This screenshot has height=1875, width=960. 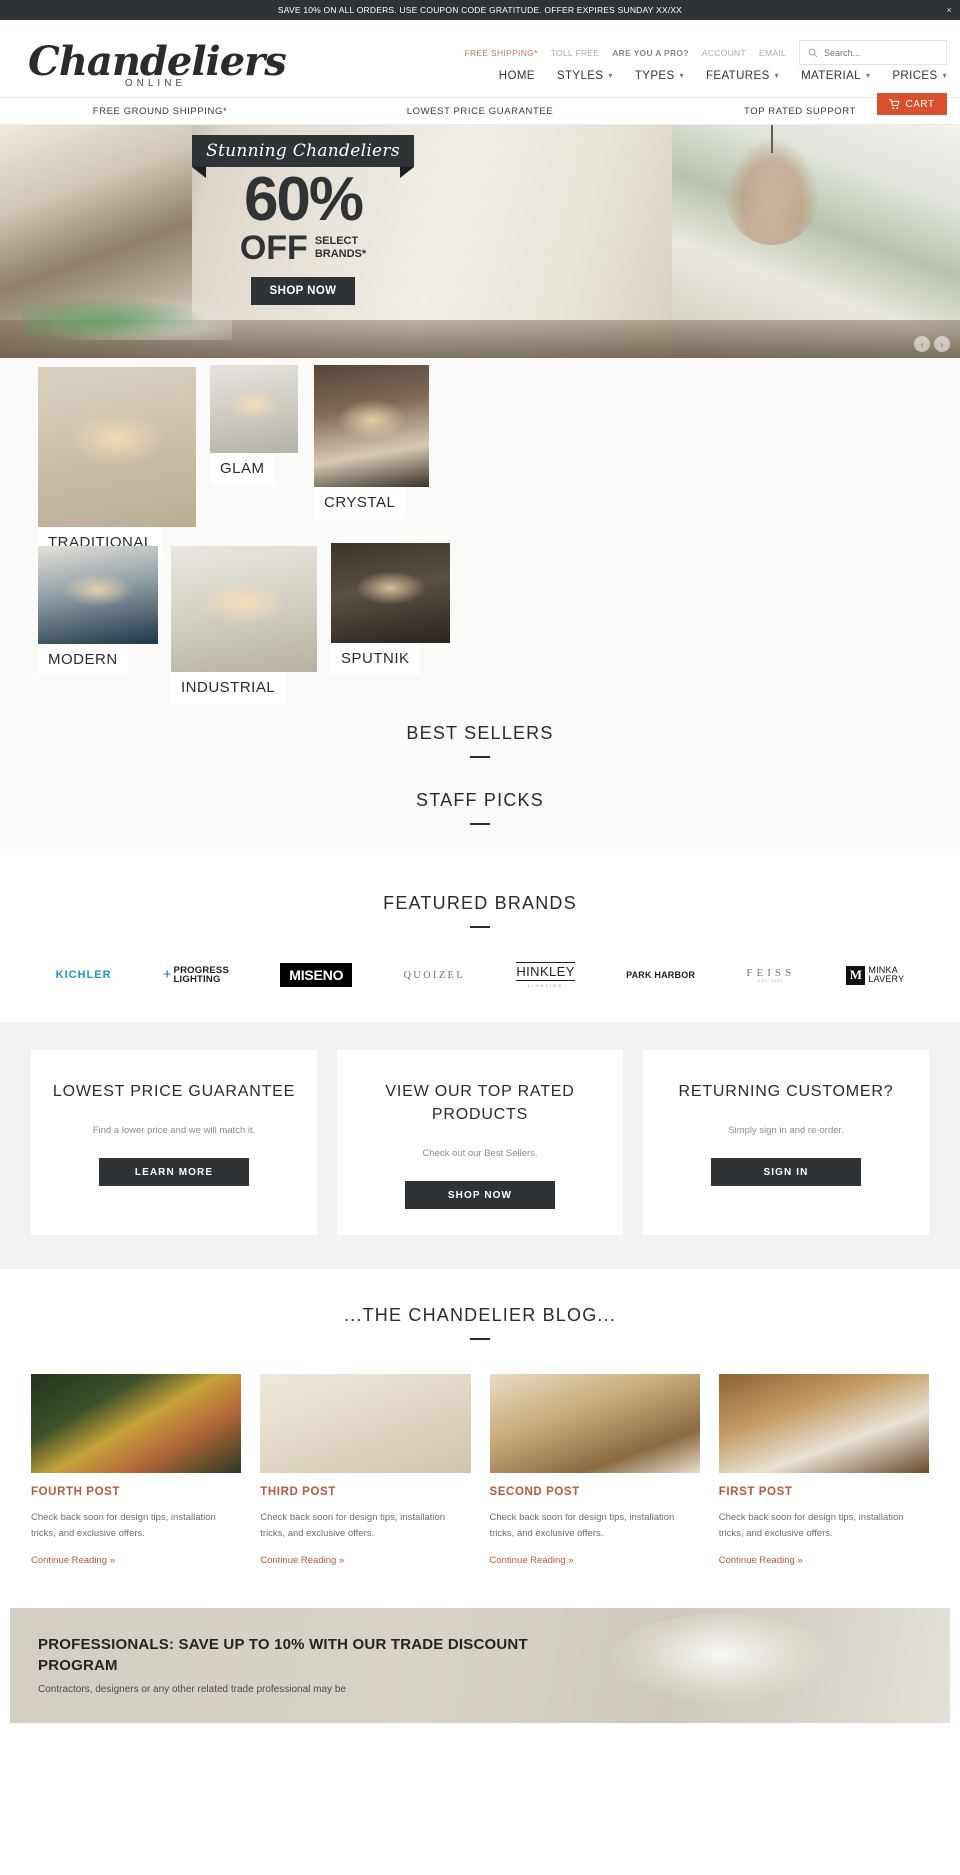 What do you see at coordinates (480, 1195) in the screenshot?
I see `shop-now-button: SHOP NOW` at bounding box center [480, 1195].